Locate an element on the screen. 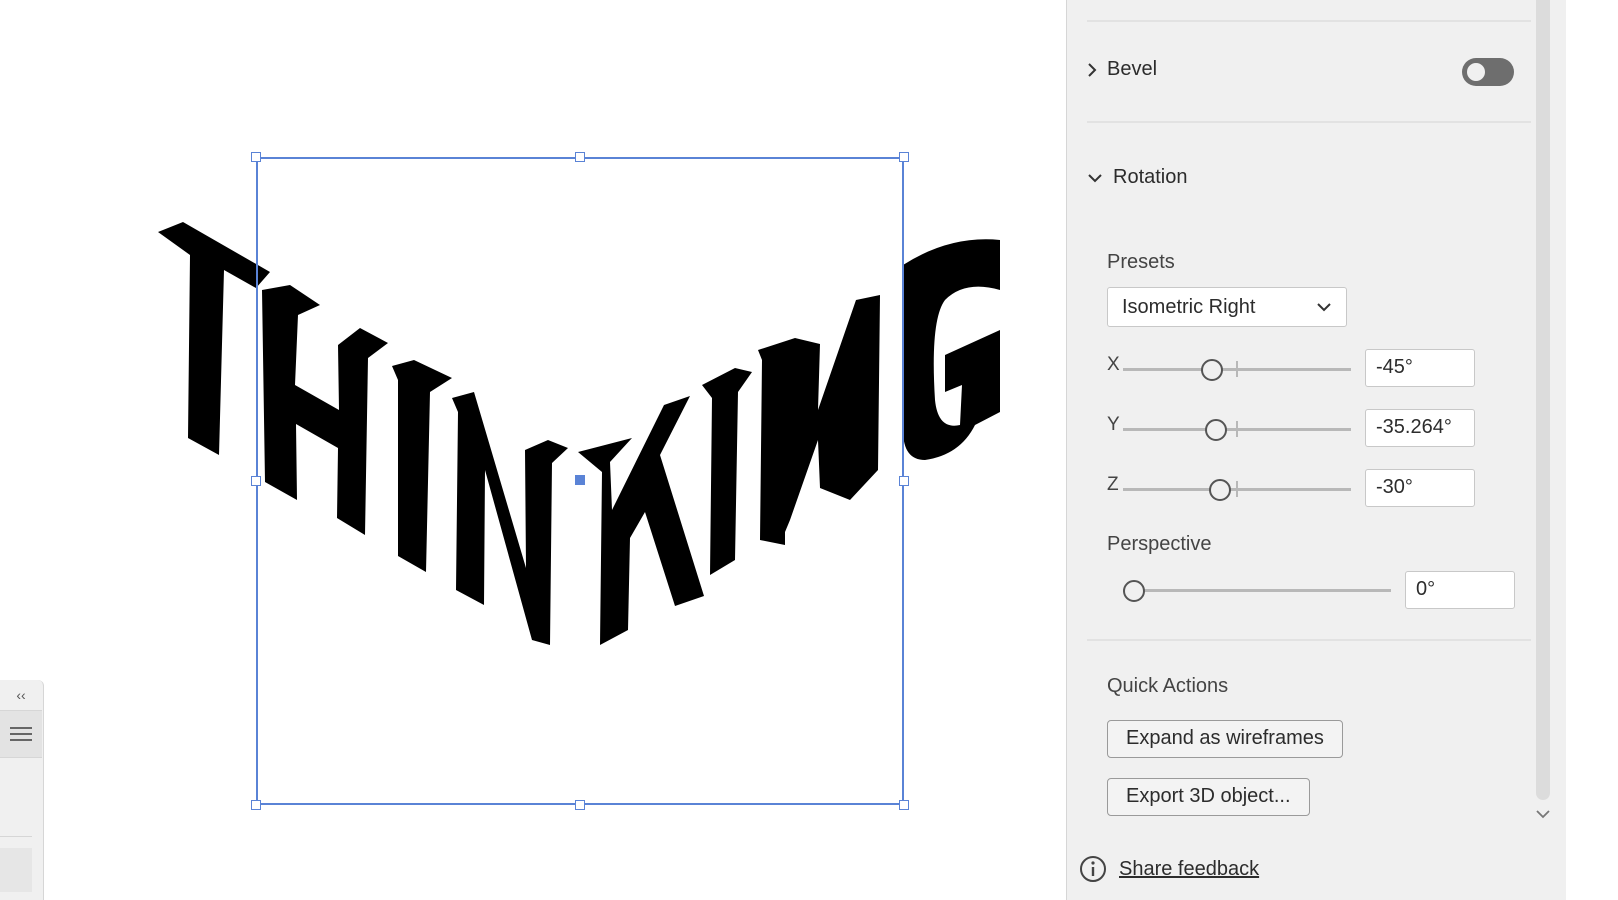 The image size is (1618, 900). perspective-slider is located at coordinates (1257, 591).